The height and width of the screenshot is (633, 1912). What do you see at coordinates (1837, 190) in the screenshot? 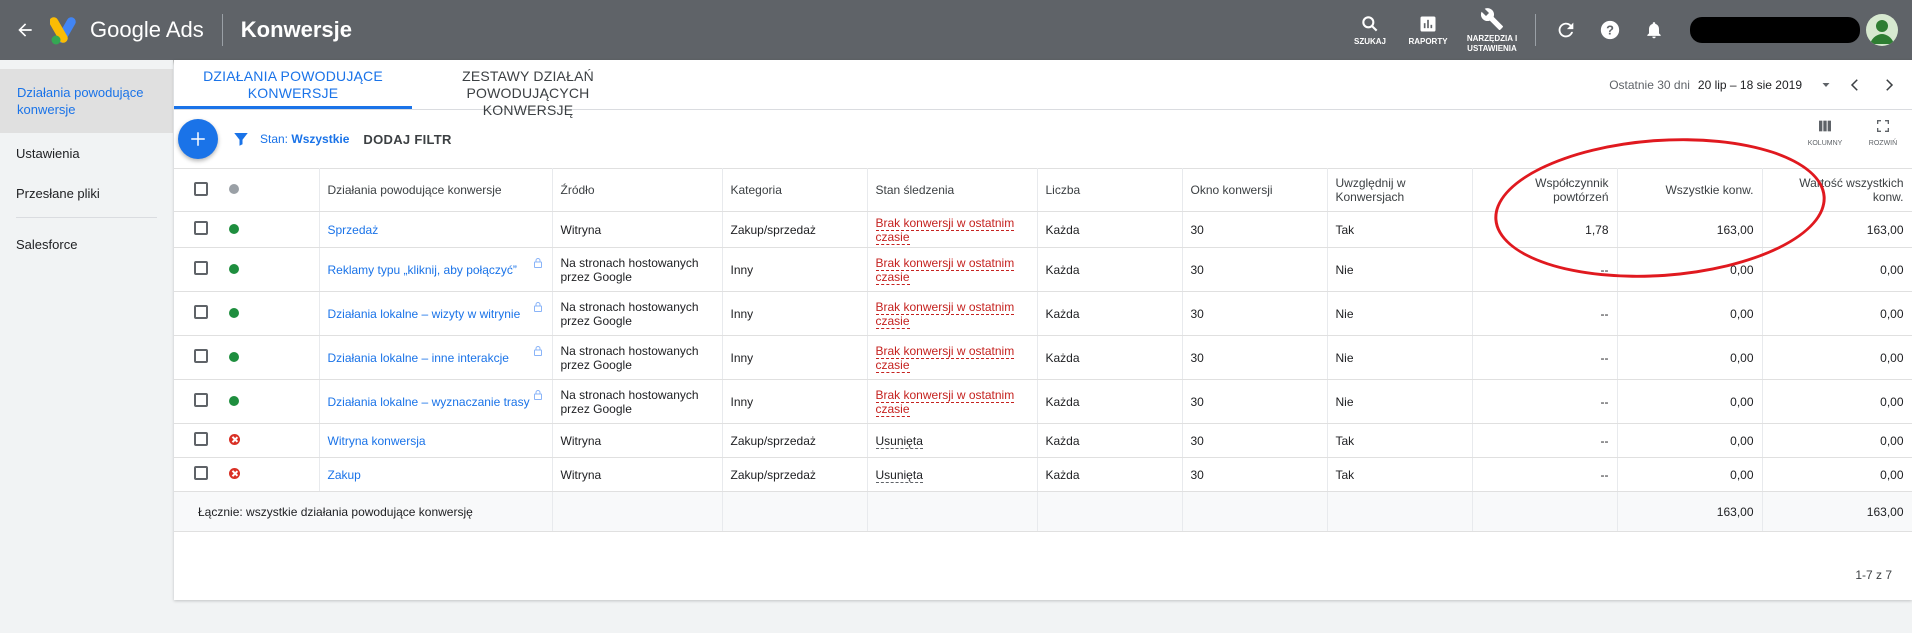
I see `col-header-all-value: Wartość wszystkich konw.` at bounding box center [1837, 190].